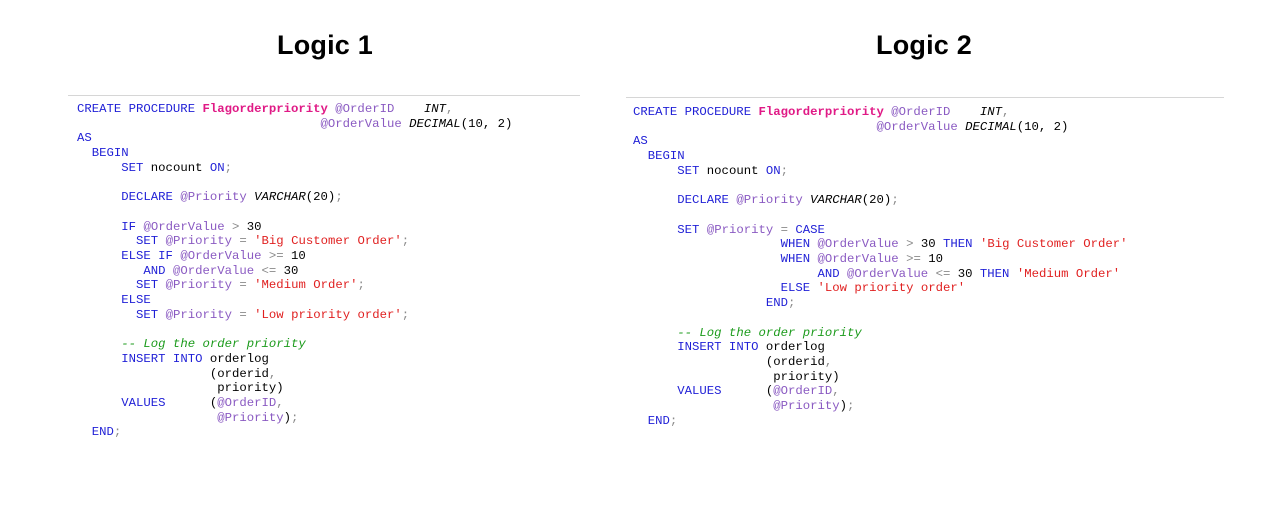 Image resolution: width=1280 pixels, height=509 pixels. I want to click on code-token: <=, so click(943, 273).